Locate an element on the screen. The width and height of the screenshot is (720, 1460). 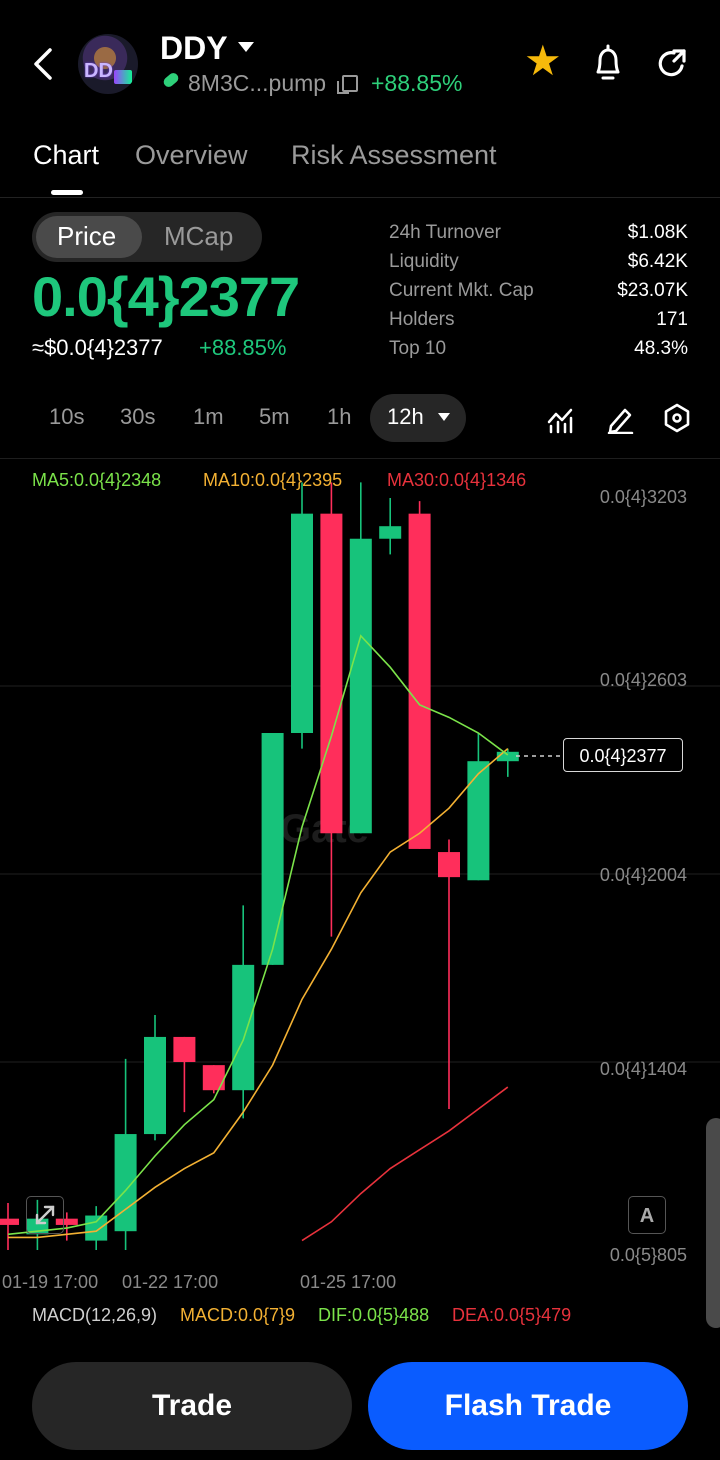
x-axis-label: 01-19 17:00 is located at coordinates (50, 1282).